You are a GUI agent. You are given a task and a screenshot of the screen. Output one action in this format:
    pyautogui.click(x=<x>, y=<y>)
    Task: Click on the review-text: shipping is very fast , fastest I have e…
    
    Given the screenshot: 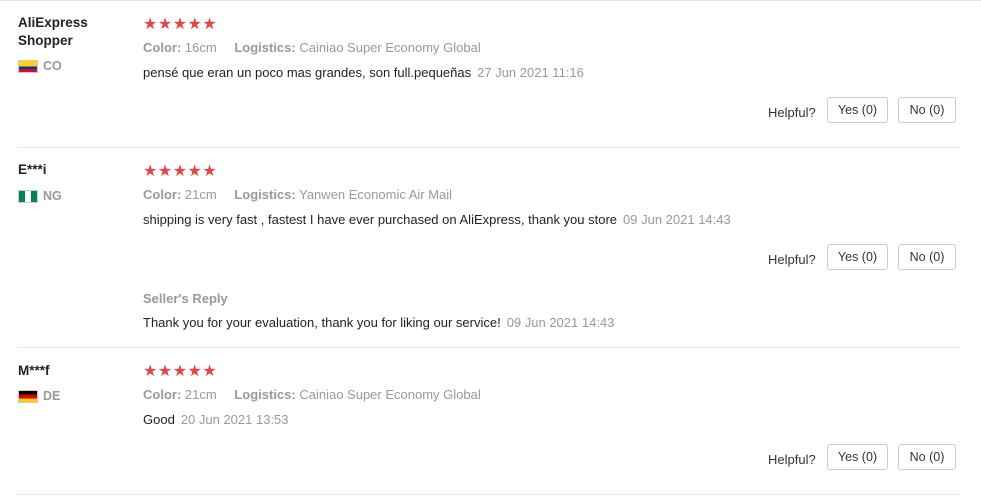 What is the action you would take?
    pyautogui.click(x=437, y=219)
    